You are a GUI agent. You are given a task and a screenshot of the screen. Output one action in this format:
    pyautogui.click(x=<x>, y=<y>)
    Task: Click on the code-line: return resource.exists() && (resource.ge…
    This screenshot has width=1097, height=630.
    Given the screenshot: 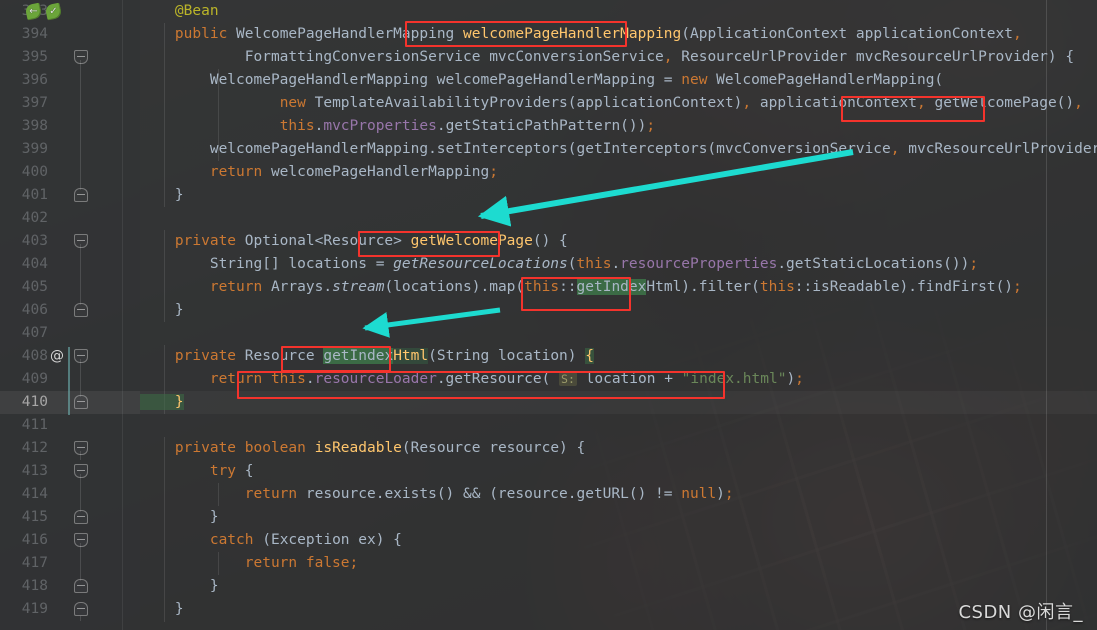 What is the action you would take?
    pyautogui.click(x=437, y=494)
    